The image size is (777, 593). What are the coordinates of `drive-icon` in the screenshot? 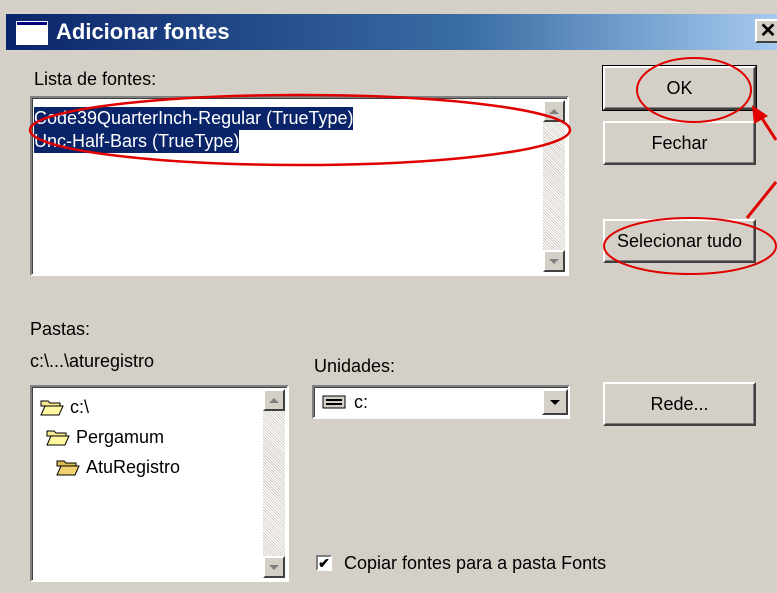 It's located at (334, 402).